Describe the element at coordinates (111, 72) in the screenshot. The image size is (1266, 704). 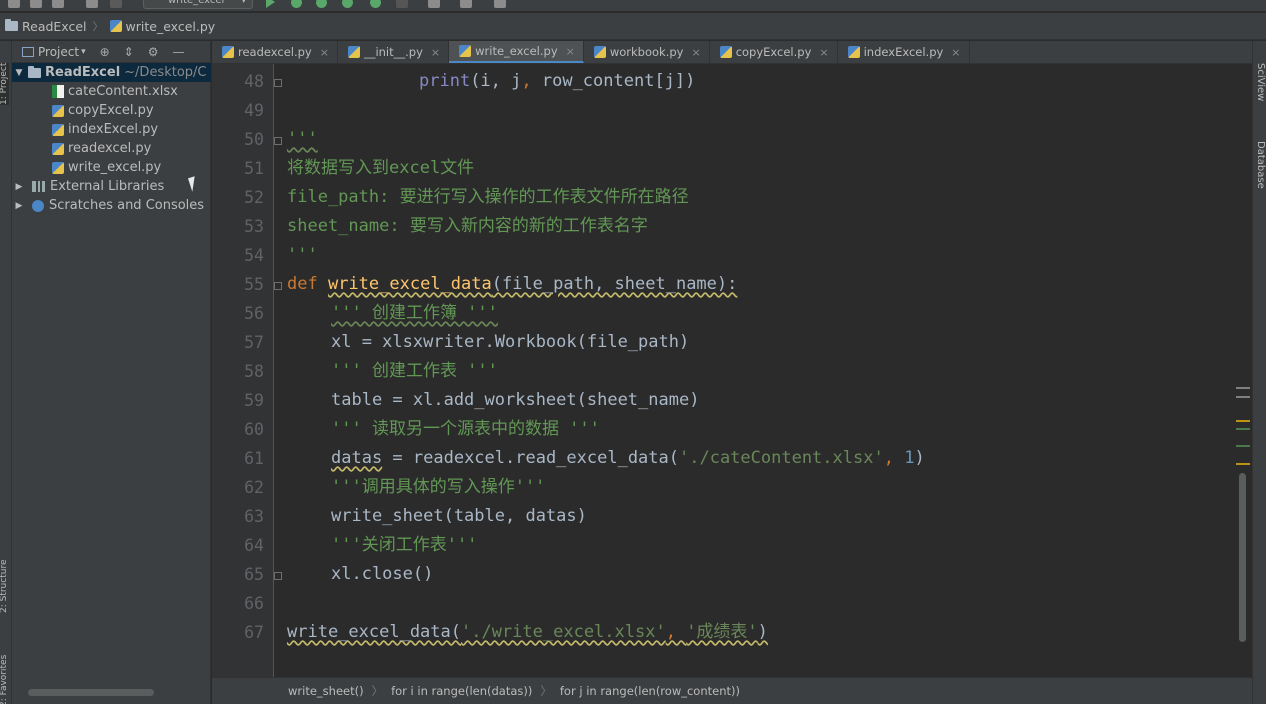
I see `tree-item-root: ▼ ReadExcel ~/Desktop/C` at that location.